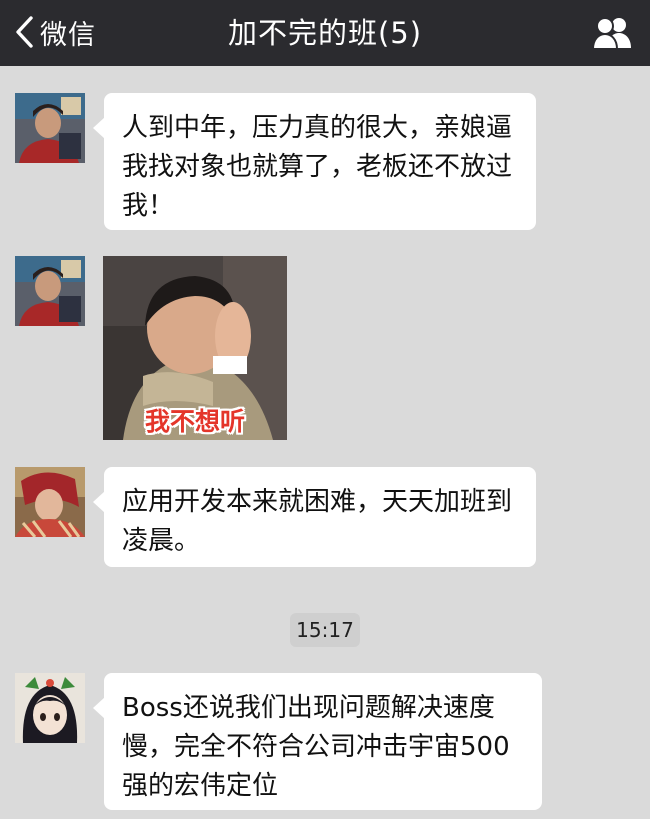 This screenshot has height=819, width=650. I want to click on message-text: 应用开发本来就困难，天天加班到凌晨。, so click(317, 521).